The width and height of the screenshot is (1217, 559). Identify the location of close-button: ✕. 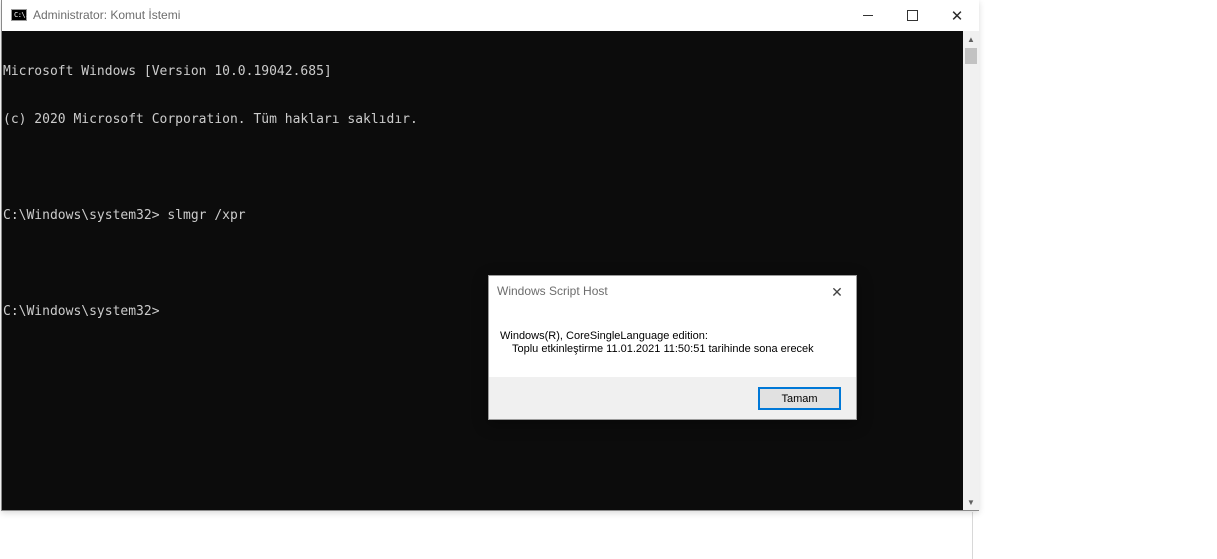
(957, 15).